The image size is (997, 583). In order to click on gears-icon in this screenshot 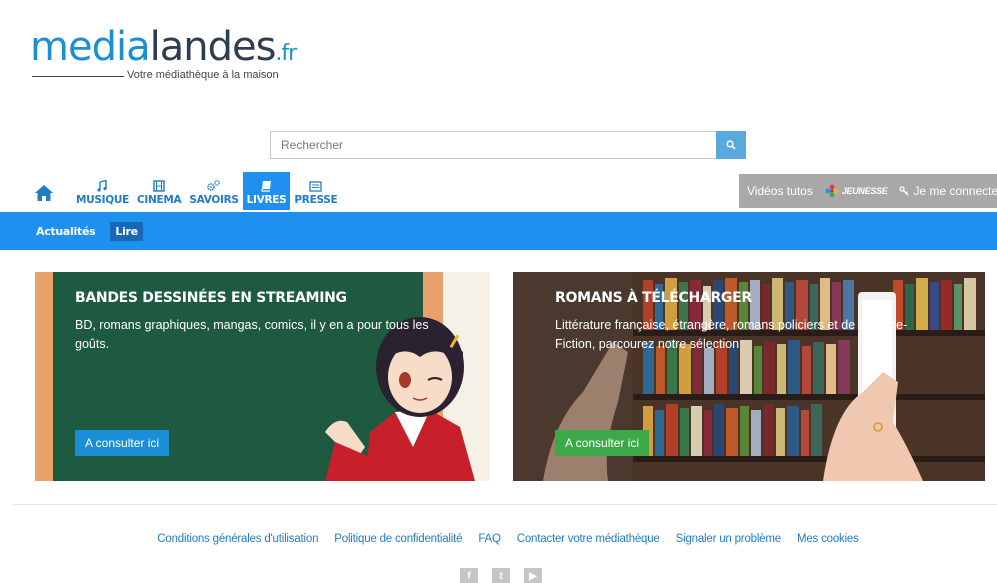, I will do `click(214, 186)`.